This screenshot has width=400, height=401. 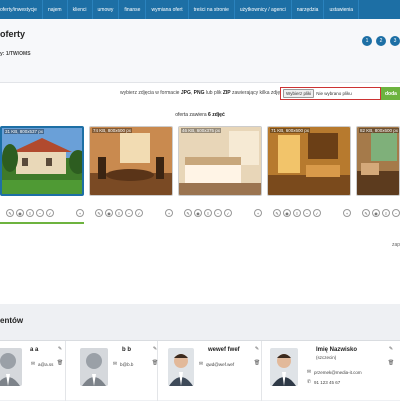 I want to click on nav-item-rental: najem, so click(x=55, y=9).